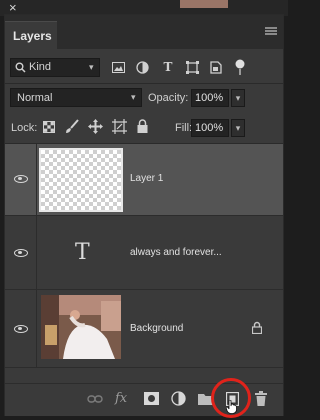 Image resolution: width=320 pixels, height=420 pixels. I want to click on lock-row: Lock: Fill: 100% ▾, so click(144, 128).